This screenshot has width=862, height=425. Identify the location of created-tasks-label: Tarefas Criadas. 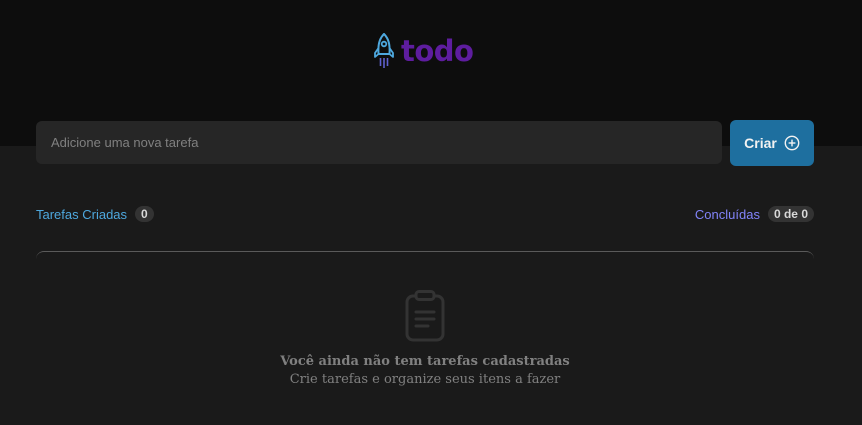
(82, 214).